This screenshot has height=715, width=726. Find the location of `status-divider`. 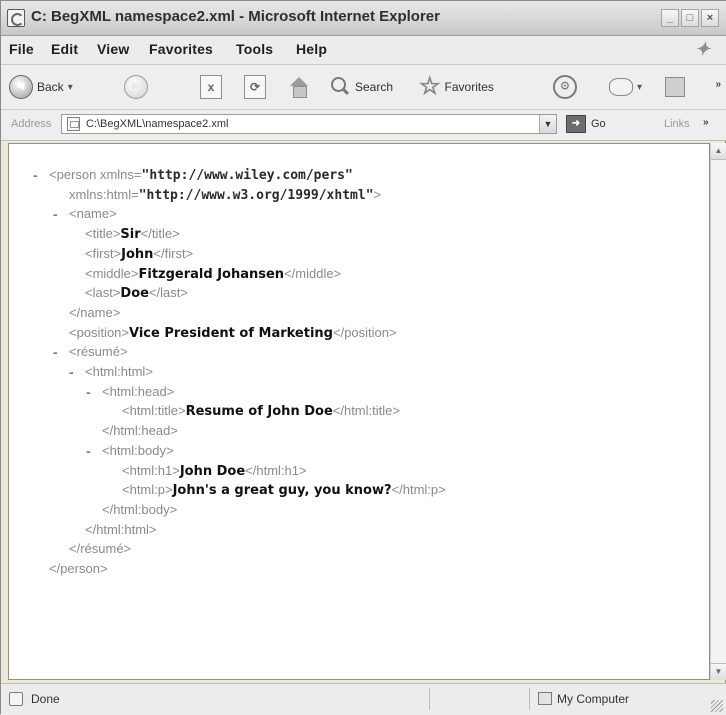

status-divider is located at coordinates (429, 699).